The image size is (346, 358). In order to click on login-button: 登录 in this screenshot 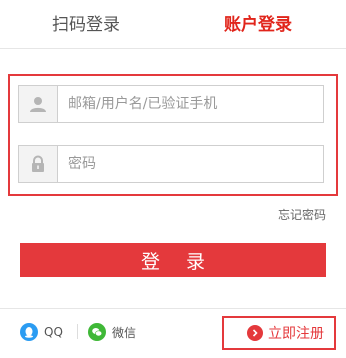, I will do `click(173, 260)`.